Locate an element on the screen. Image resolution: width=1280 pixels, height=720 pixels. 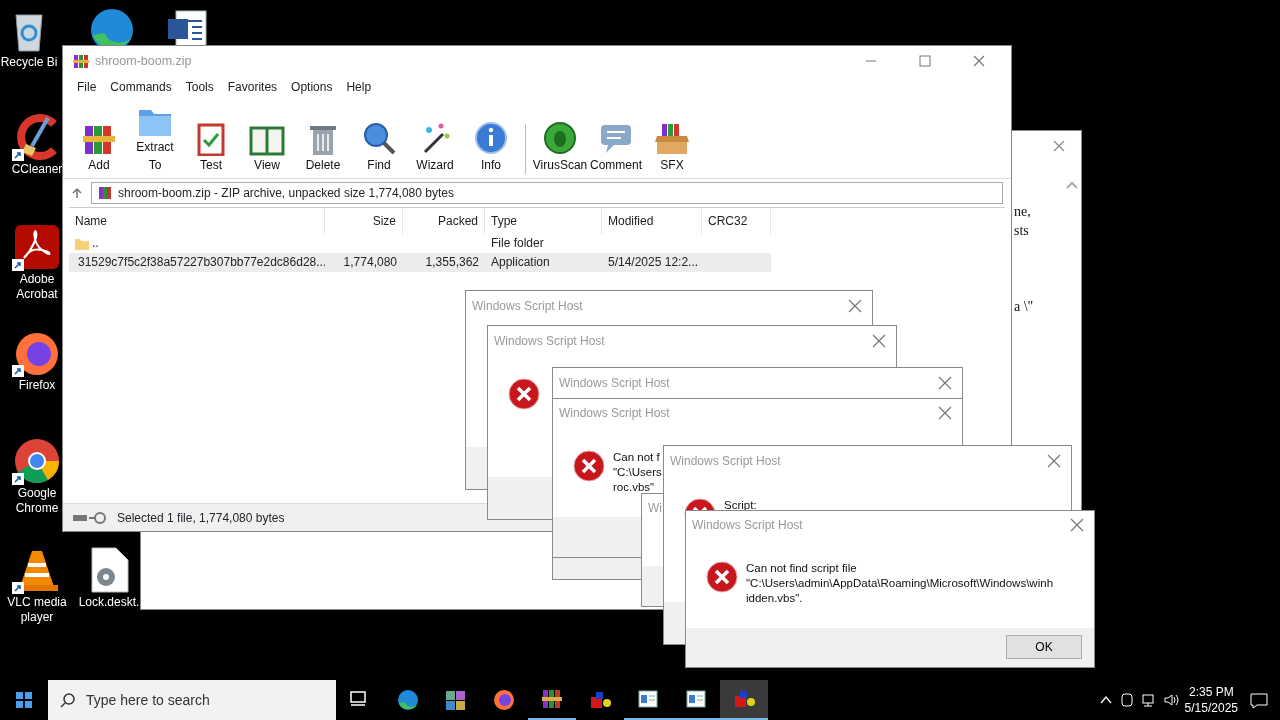
column-header: Size is located at coordinates (364, 221).